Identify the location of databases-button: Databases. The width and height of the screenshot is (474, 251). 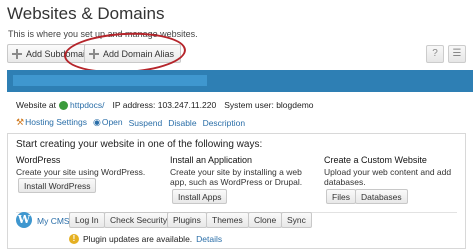
(381, 196).